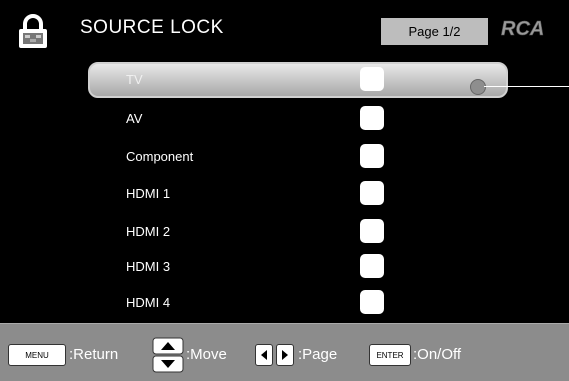 The height and width of the screenshot is (381, 569). Describe the element at coordinates (318, 354) in the screenshot. I see `page-hint: :Page` at that location.